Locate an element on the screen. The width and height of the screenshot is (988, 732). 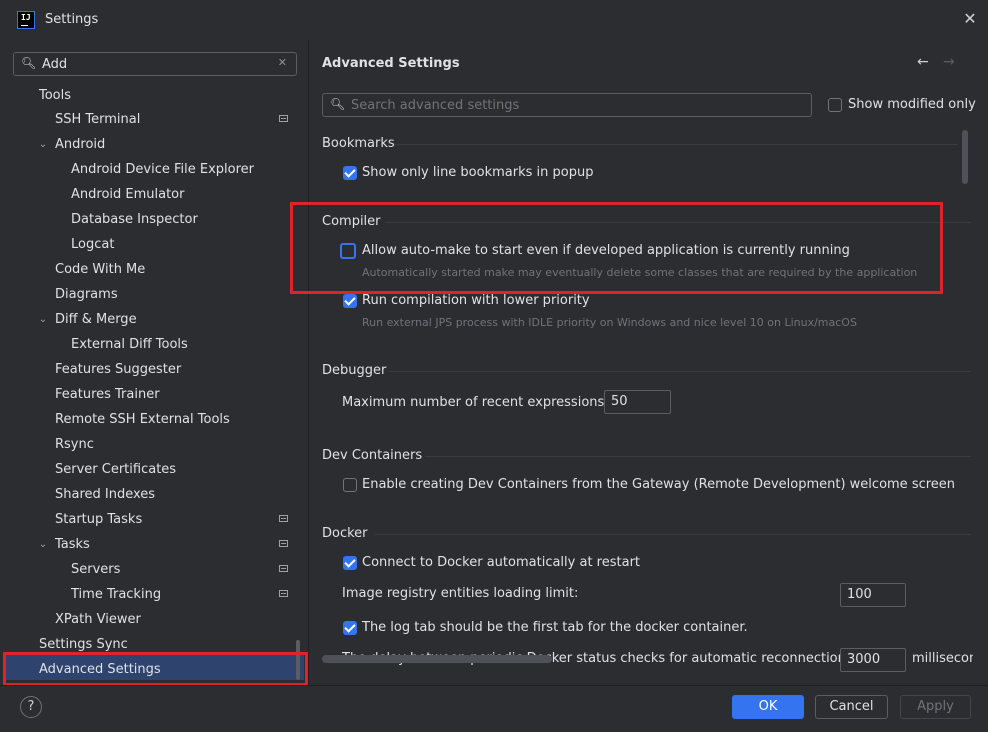
lower-priority-checkbox is located at coordinates (350, 301).